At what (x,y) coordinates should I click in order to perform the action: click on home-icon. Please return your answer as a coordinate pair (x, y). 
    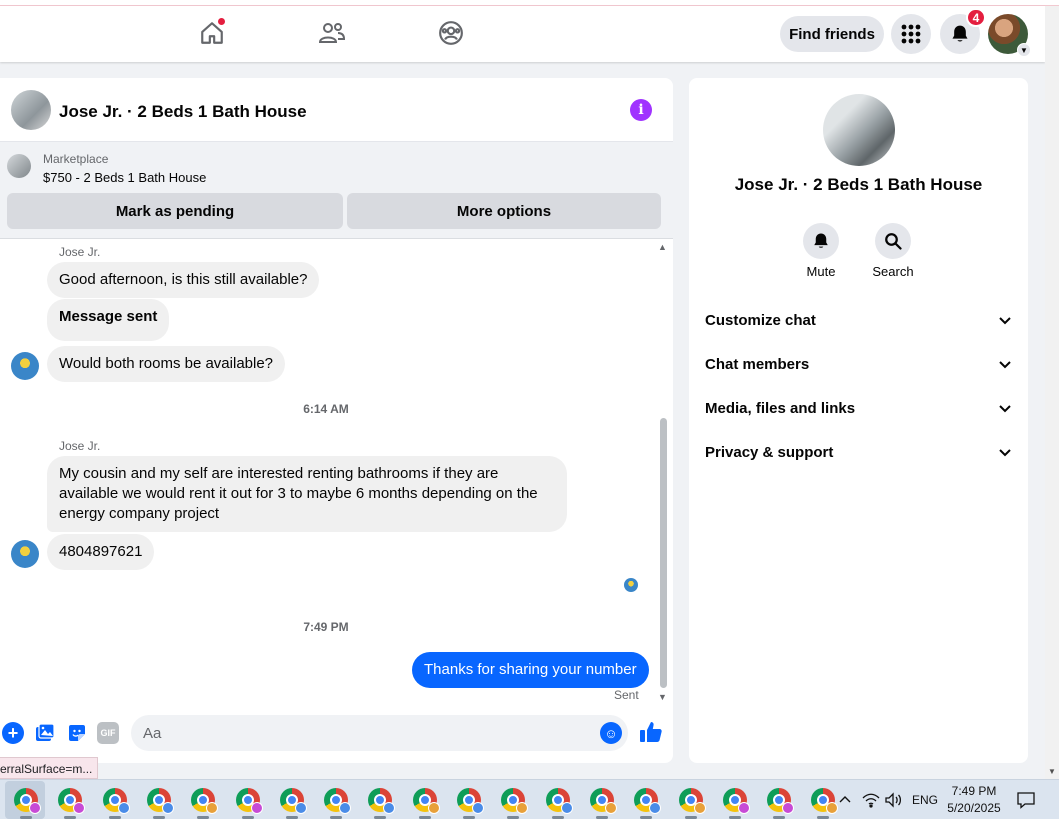
    Looking at the image, I should click on (212, 33).